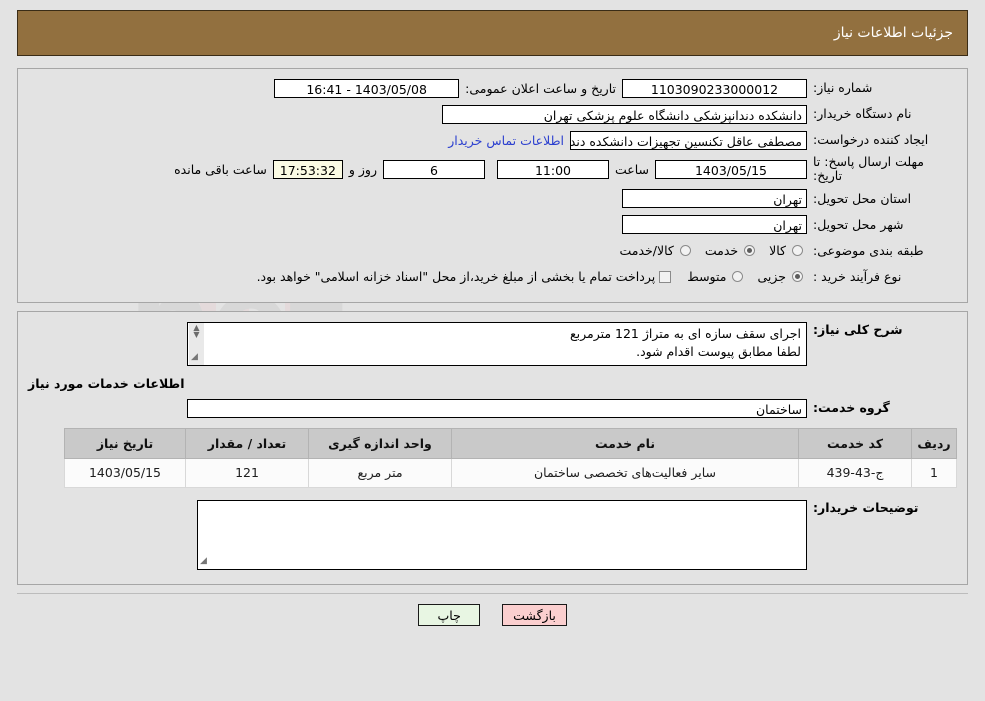 Image resolution: width=985 pixels, height=701 pixels. I want to click on city-label: شهر محل تحویل:, so click(858, 224).